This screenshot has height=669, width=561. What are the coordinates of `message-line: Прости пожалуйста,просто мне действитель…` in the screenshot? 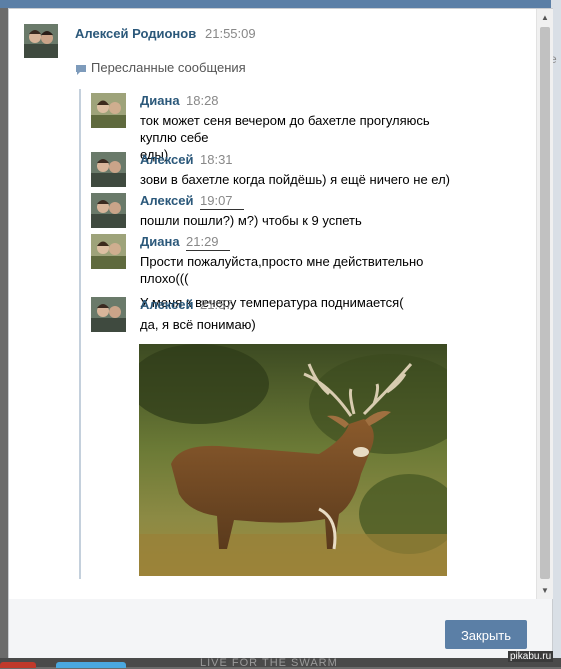 It's located at (282, 270).